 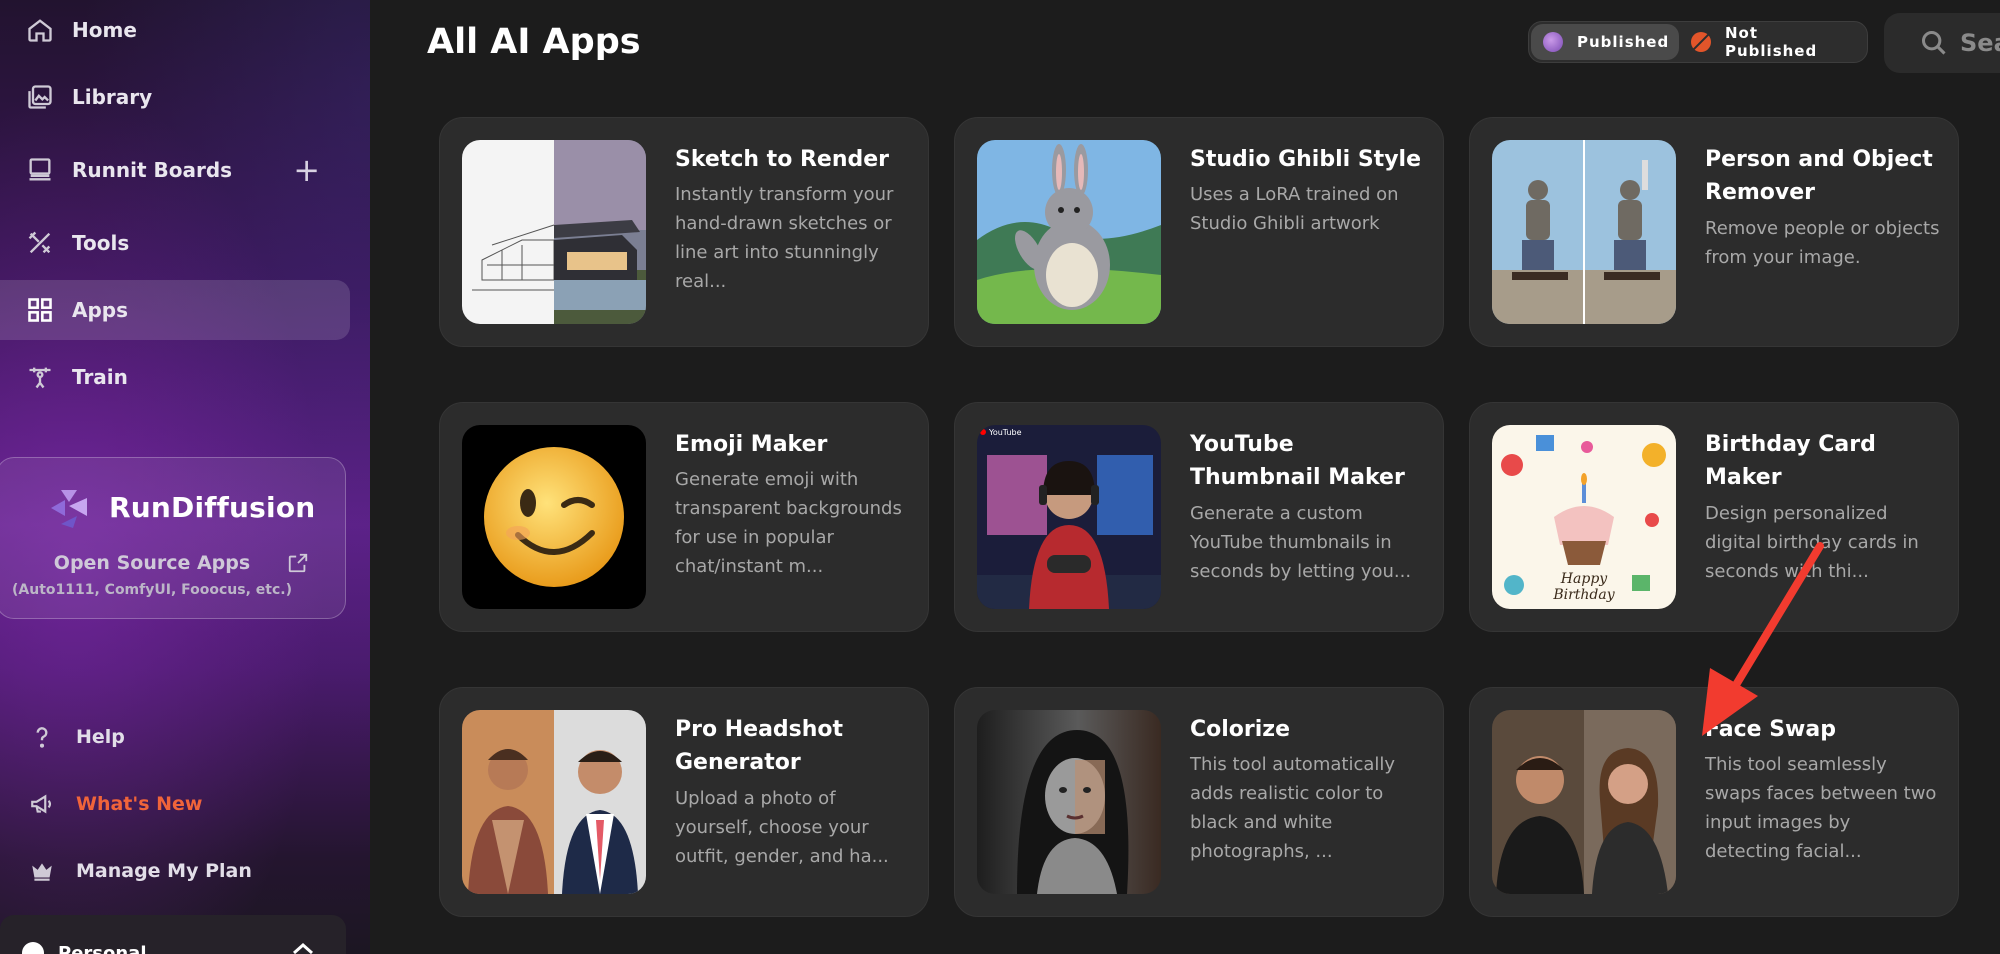 I want to click on tools-icon, so click(x=40, y=243).